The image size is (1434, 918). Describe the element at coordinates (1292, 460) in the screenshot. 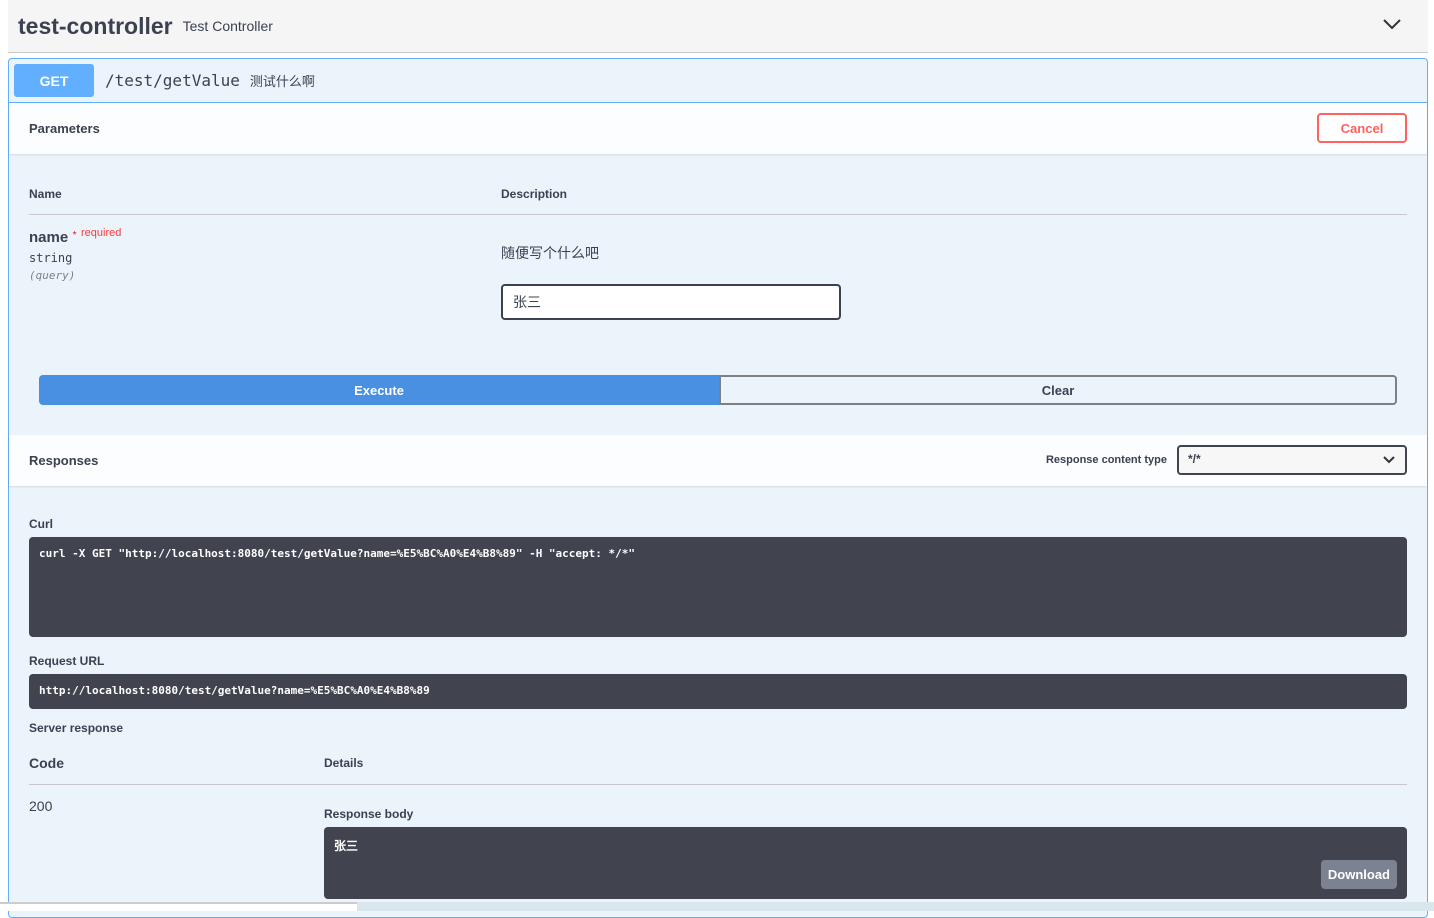

I see `content-type-select: */*` at that location.